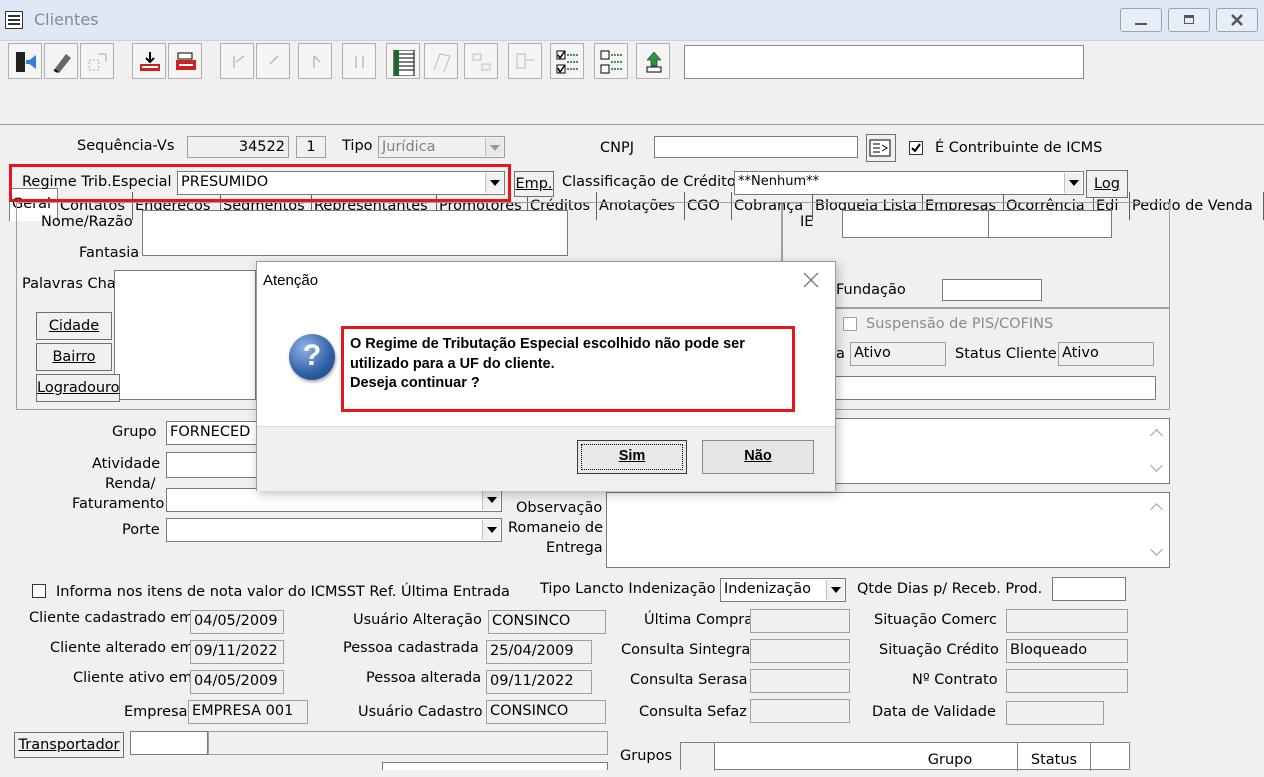 This screenshot has width=1264, height=777. I want to click on dialog-close-icon, so click(811, 280).